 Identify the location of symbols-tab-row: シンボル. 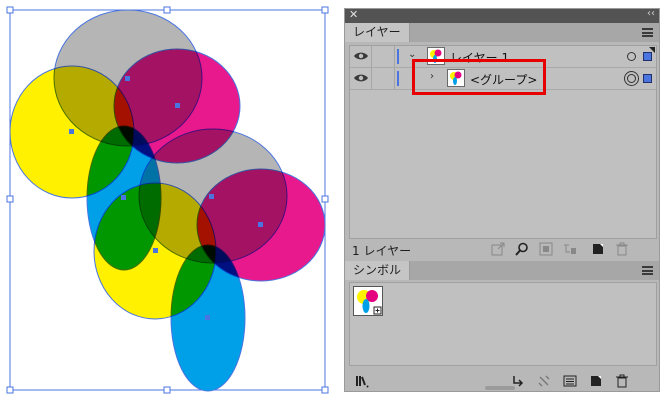
(502, 270).